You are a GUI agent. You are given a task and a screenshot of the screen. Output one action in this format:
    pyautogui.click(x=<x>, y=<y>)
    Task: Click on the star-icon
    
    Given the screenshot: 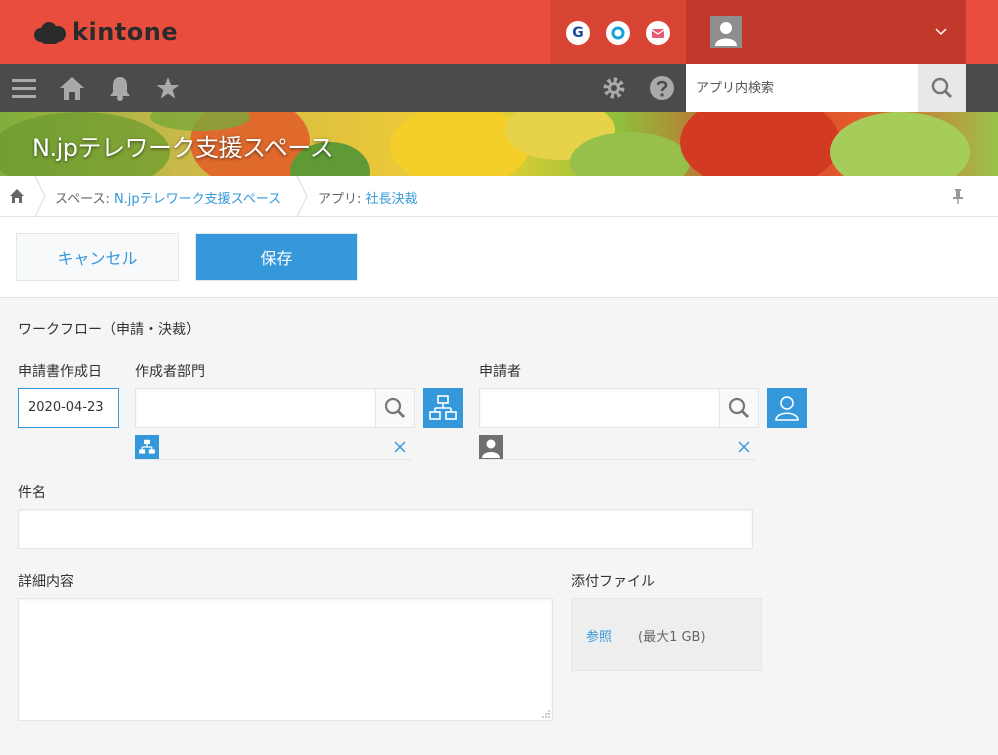 What is the action you would take?
    pyautogui.click(x=168, y=88)
    